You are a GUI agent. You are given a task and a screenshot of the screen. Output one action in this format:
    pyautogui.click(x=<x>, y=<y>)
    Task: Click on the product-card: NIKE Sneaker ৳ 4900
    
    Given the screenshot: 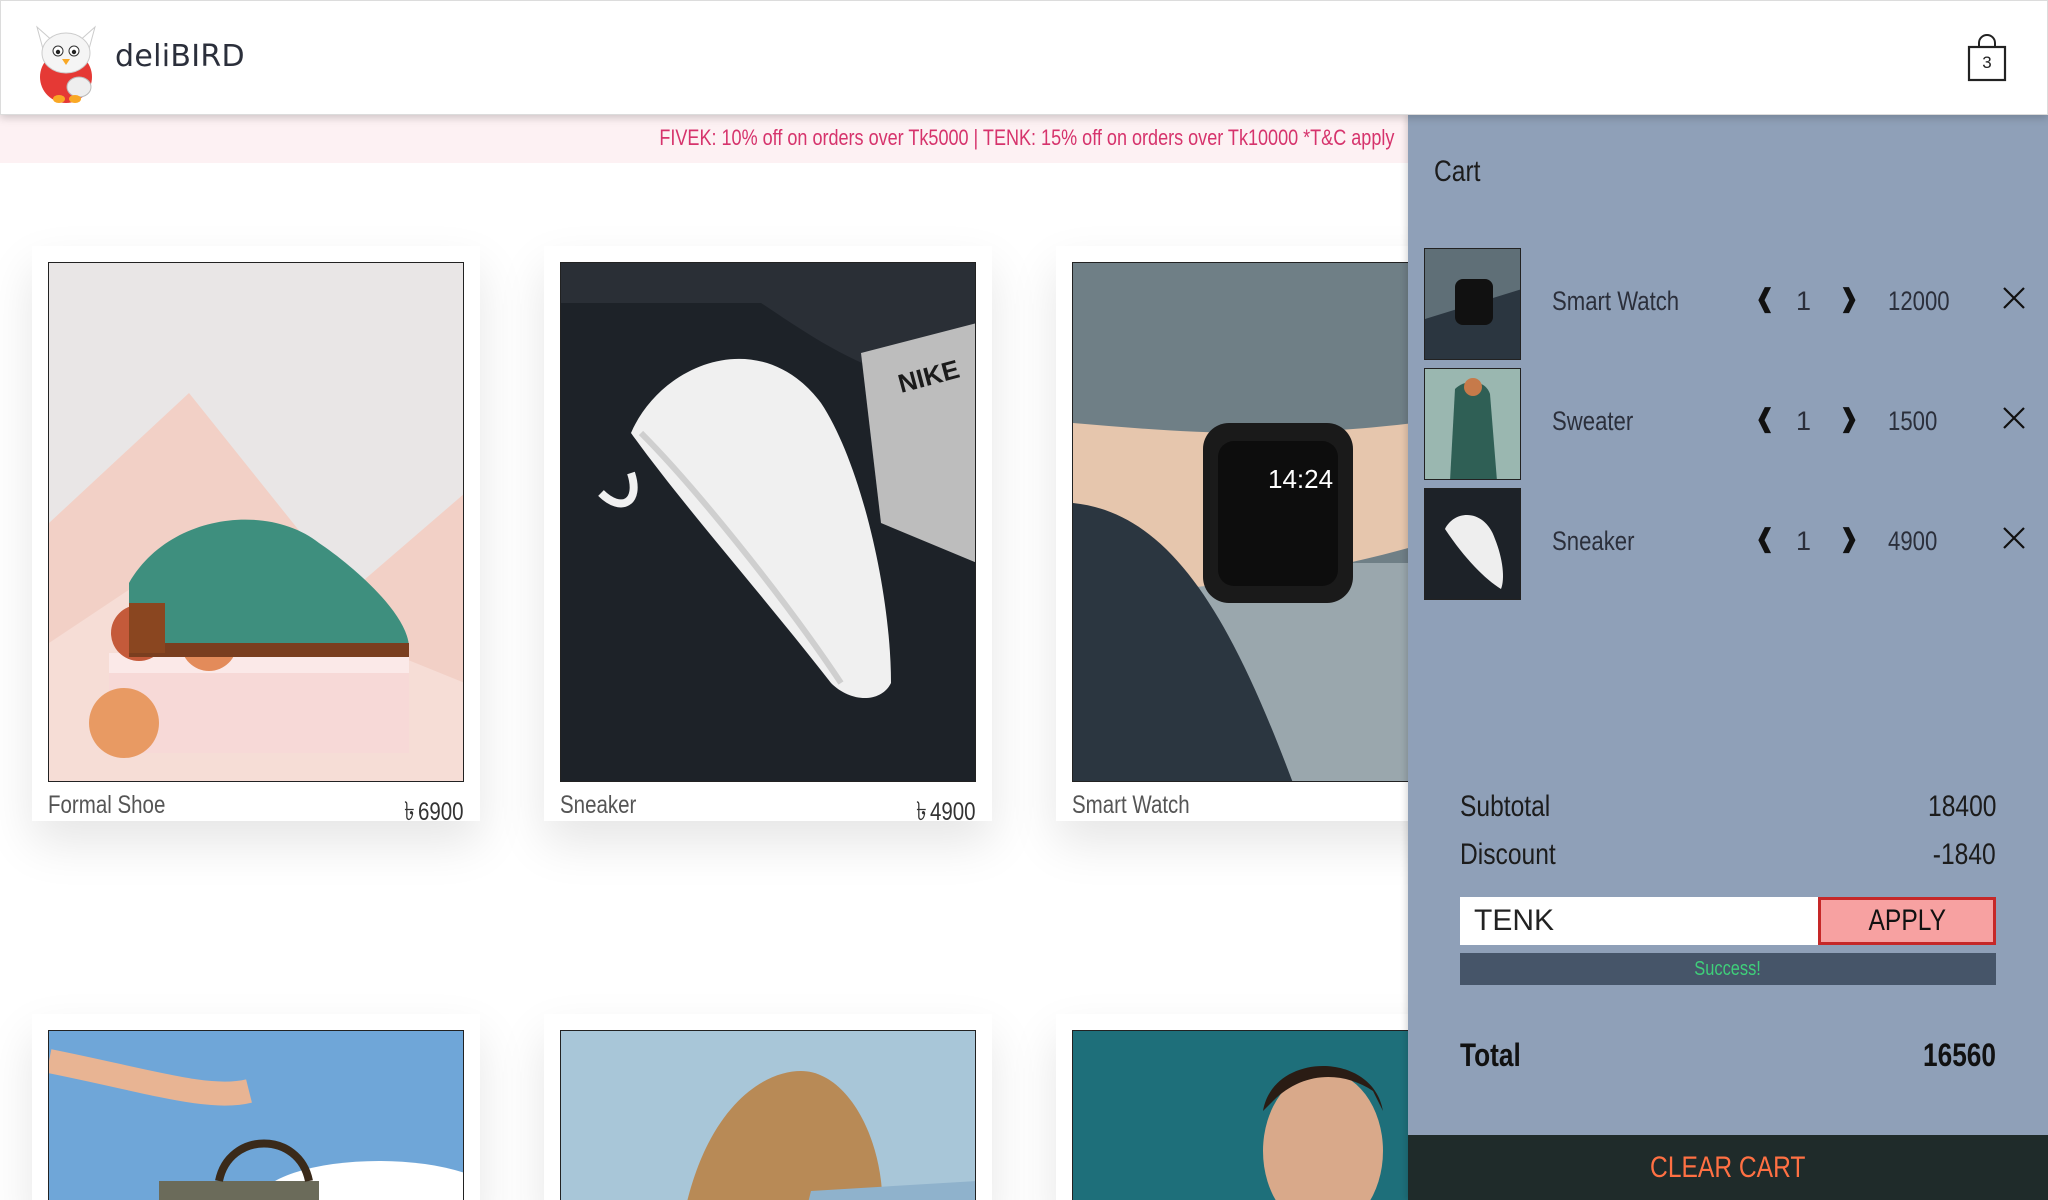 What is the action you would take?
    pyautogui.click(x=768, y=536)
    